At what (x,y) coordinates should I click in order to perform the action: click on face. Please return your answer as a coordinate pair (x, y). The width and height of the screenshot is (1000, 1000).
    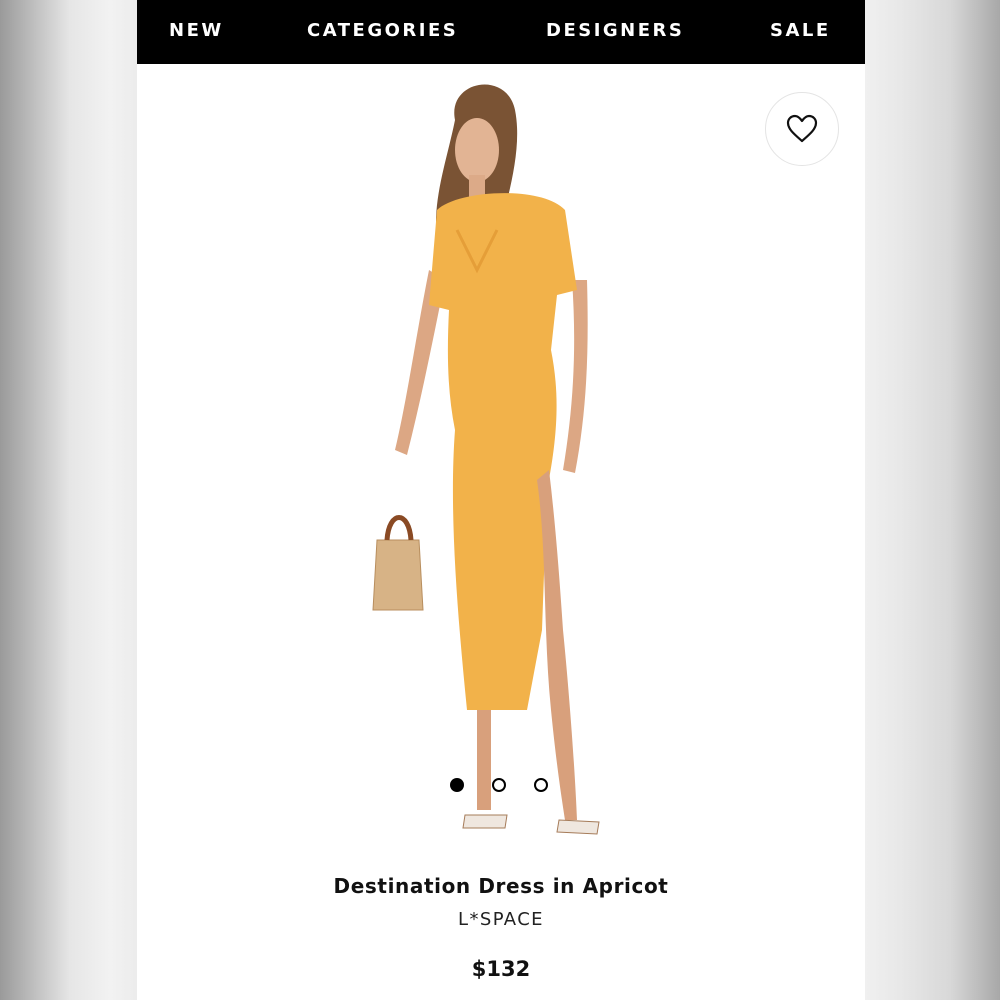
    Looking at the image, I should click on (477, 150).